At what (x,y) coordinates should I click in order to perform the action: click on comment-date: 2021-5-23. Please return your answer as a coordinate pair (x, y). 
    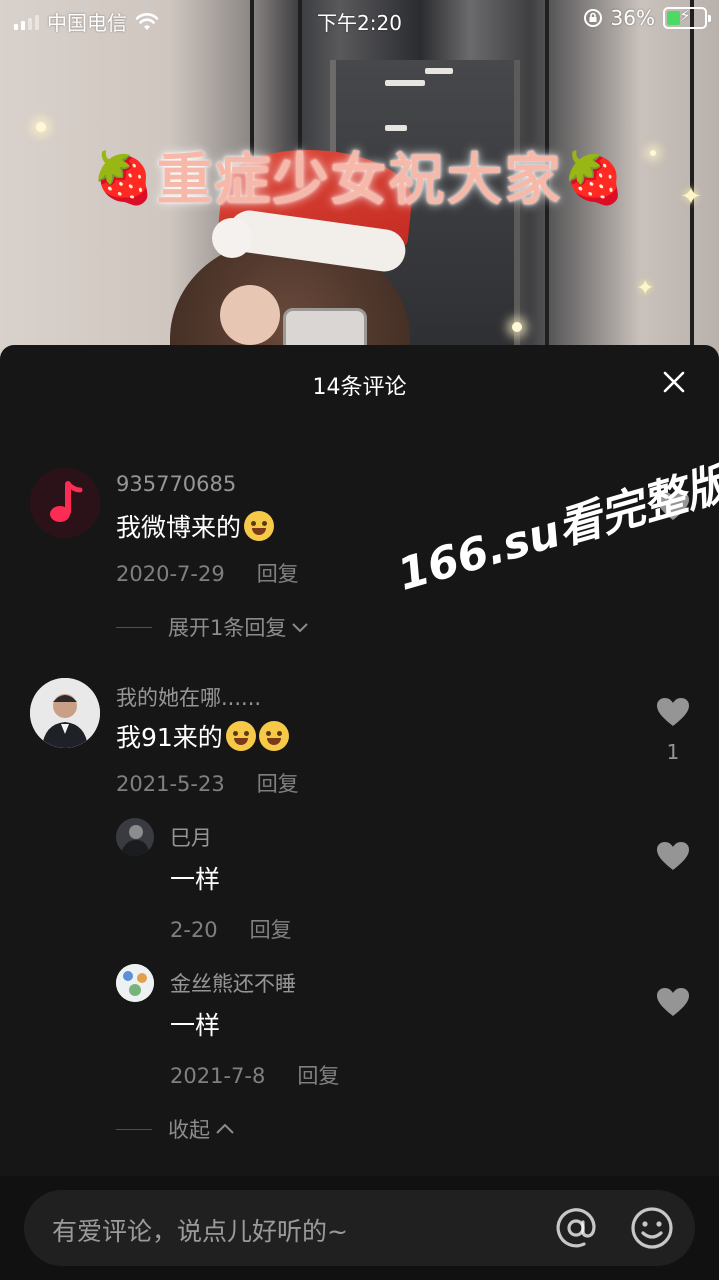
    Looking at the image, I should click on (170, 784).